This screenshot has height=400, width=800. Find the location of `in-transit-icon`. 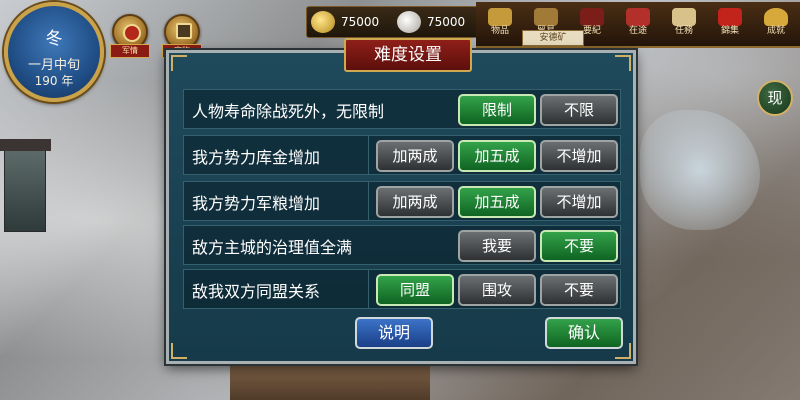

in-transit-icon is located at coordinates (638, 17).